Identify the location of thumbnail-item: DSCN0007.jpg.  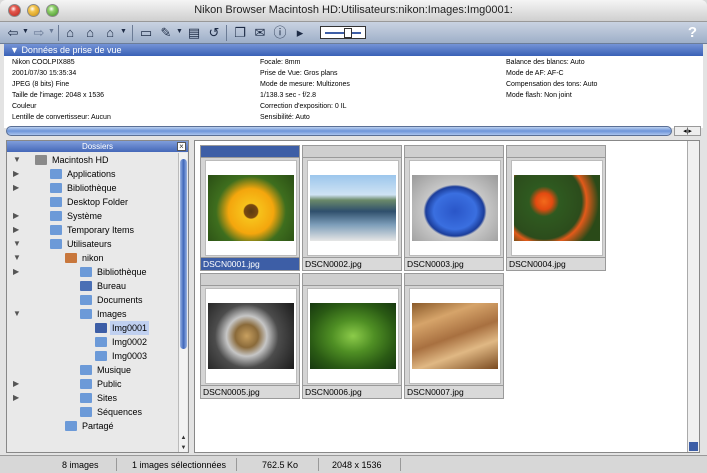
(454, 336).